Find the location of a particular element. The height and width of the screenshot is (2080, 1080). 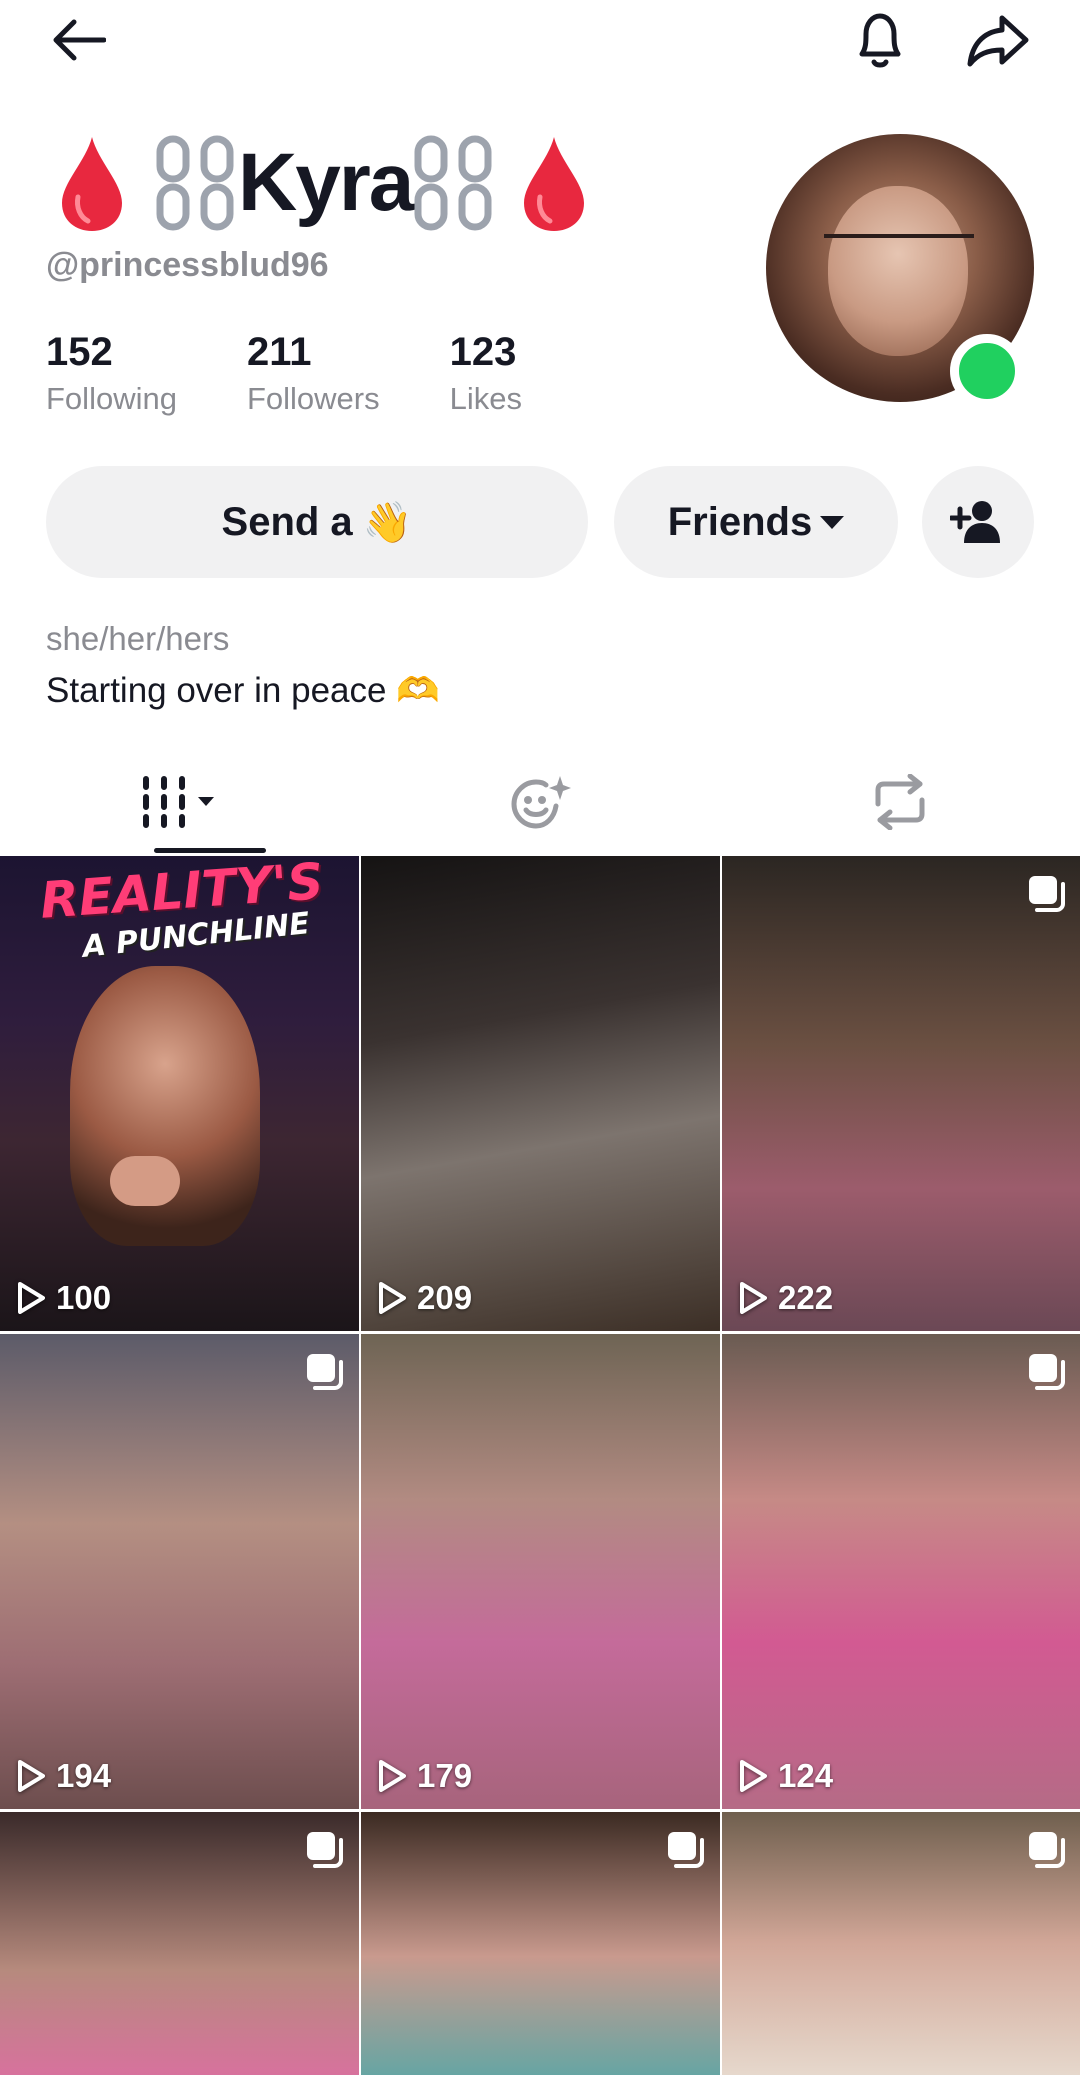

display-name: Kyra is located at coordinates (326, 182).